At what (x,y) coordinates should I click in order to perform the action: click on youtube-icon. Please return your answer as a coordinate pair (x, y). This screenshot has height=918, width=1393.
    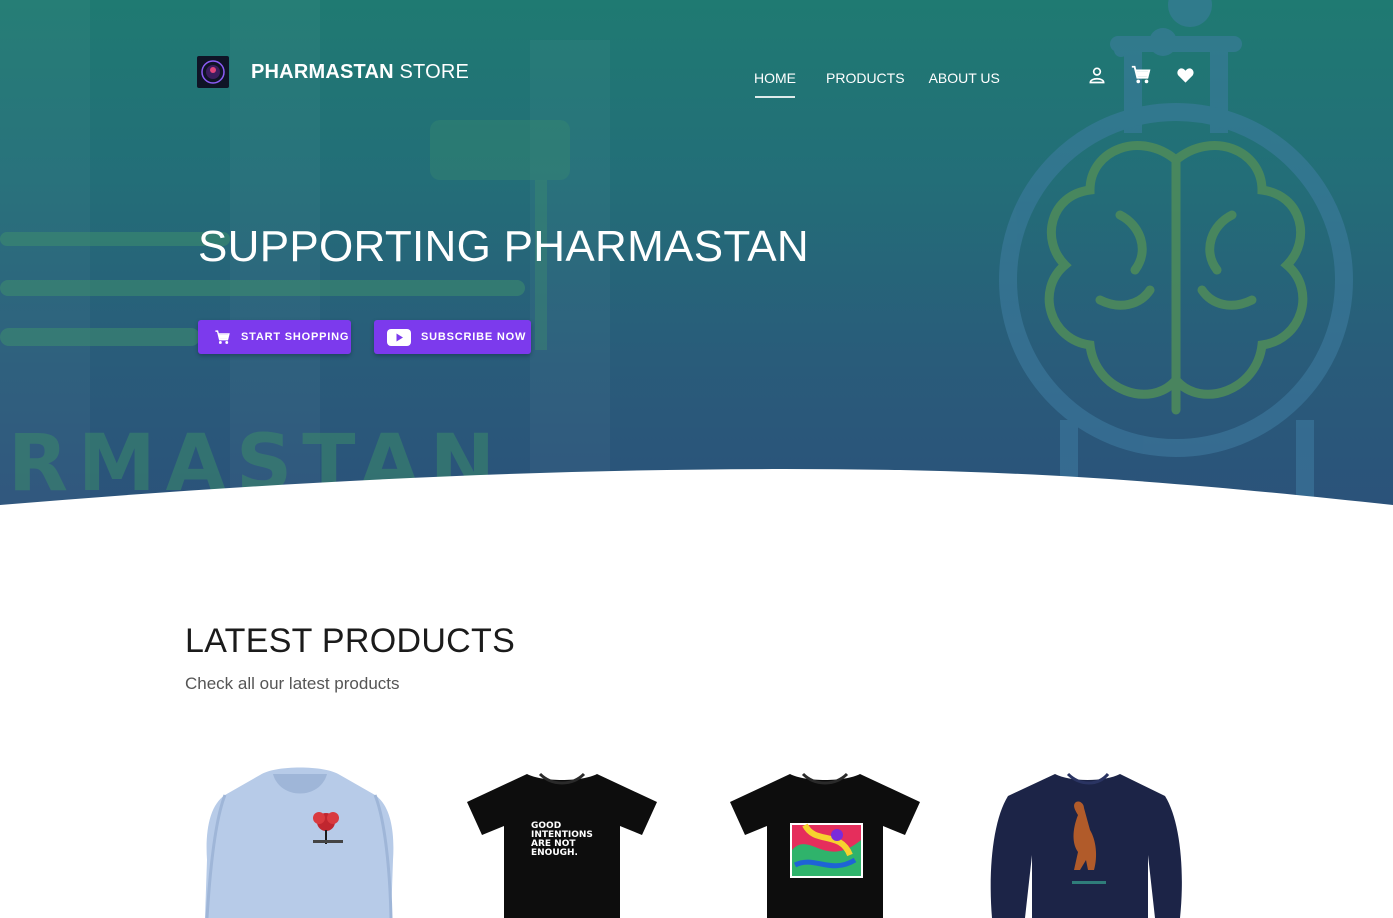
    Looking at the image, I should click on (399, 337).